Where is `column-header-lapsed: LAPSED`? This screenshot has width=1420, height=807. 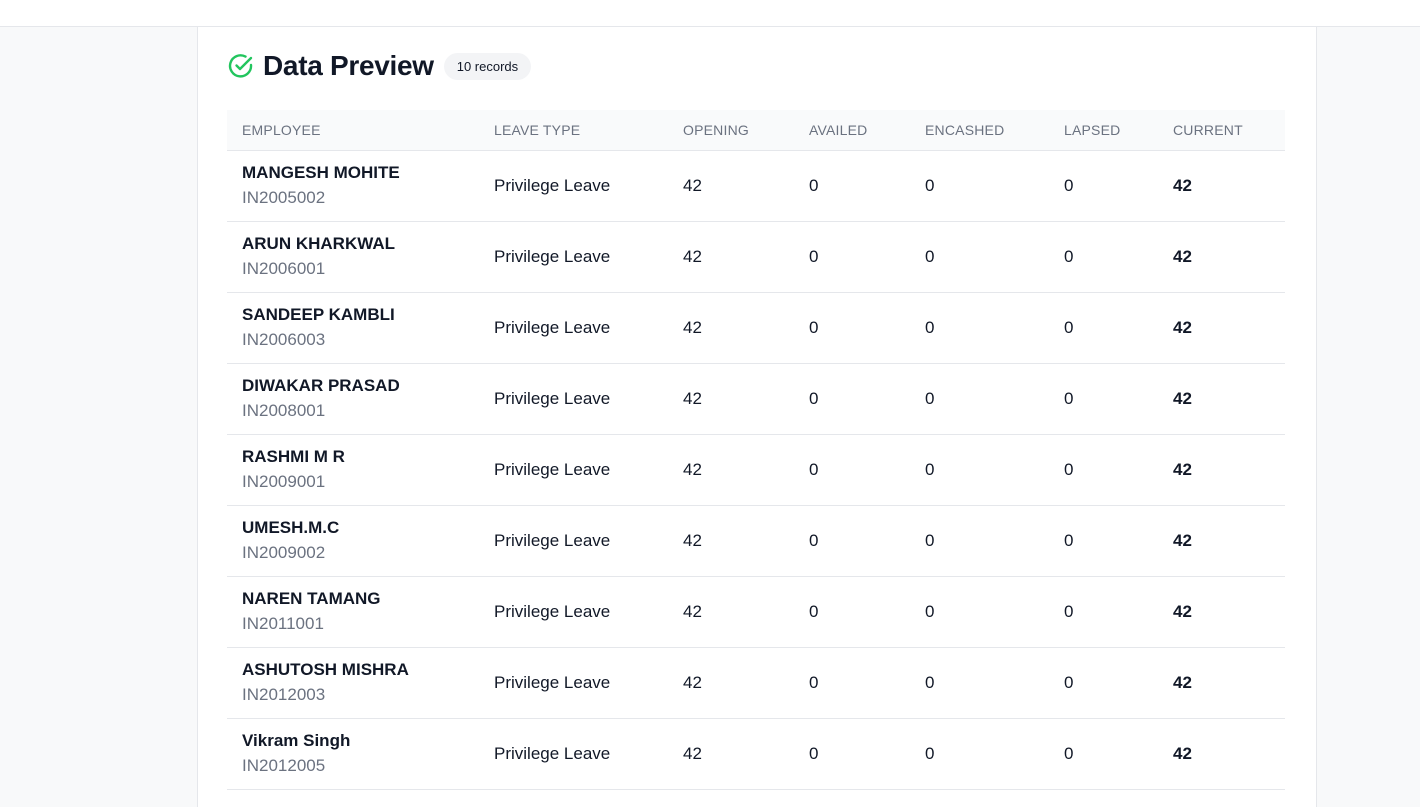
column-header-lapsed: LAPSED is located at coordinates (1103, 130).